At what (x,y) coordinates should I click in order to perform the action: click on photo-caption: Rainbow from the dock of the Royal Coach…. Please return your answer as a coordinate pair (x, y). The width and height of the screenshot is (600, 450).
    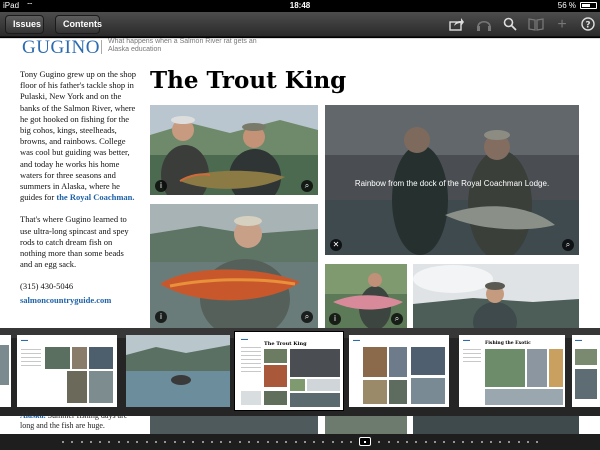
    Looking at the image, I should click on (452, 183).